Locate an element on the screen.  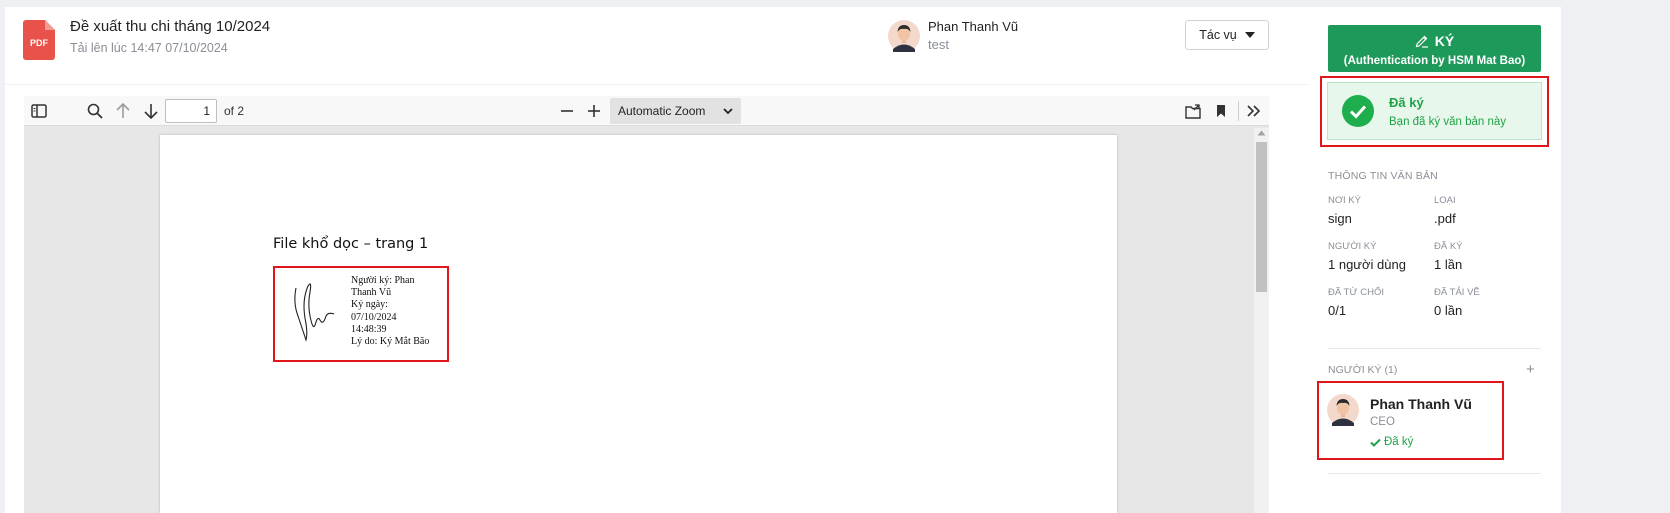
previous-page-icon is located at coordinates (123, 111).